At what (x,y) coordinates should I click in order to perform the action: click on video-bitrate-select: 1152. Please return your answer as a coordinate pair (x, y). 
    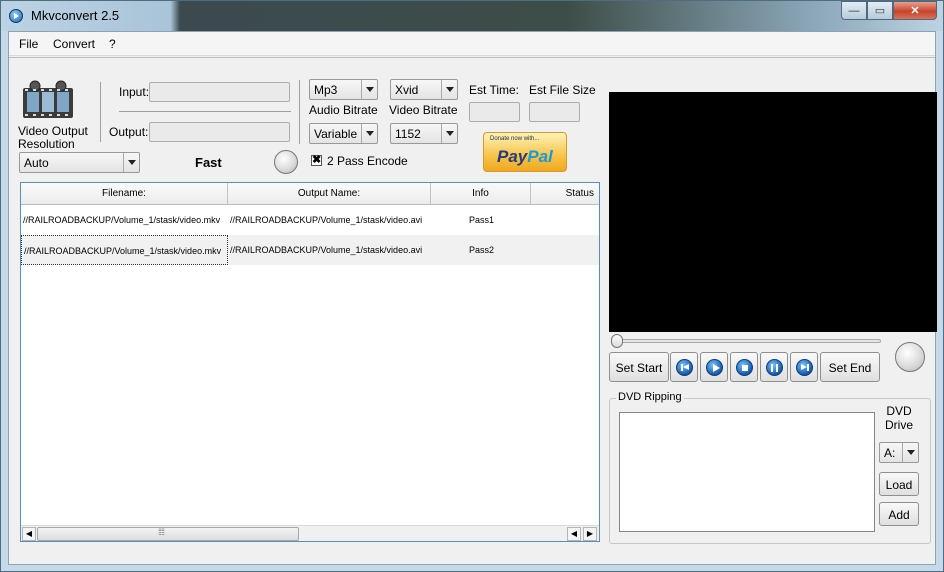
    Looking at the image, I should click on (424, 133).